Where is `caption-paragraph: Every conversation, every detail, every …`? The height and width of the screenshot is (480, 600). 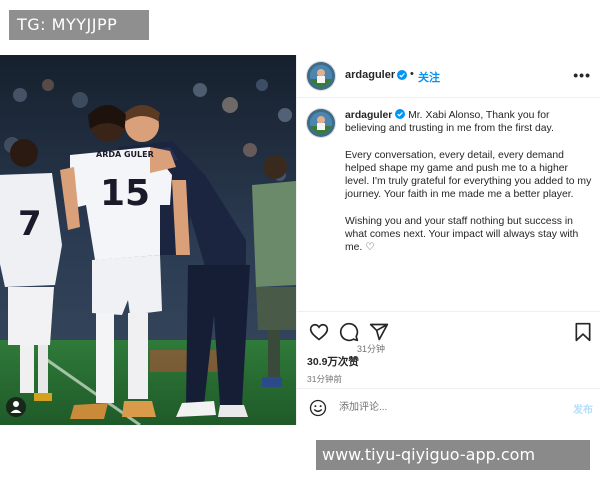 caption-paragraph: Every conversation, every detail, every … is located at coordinates (468, 175).